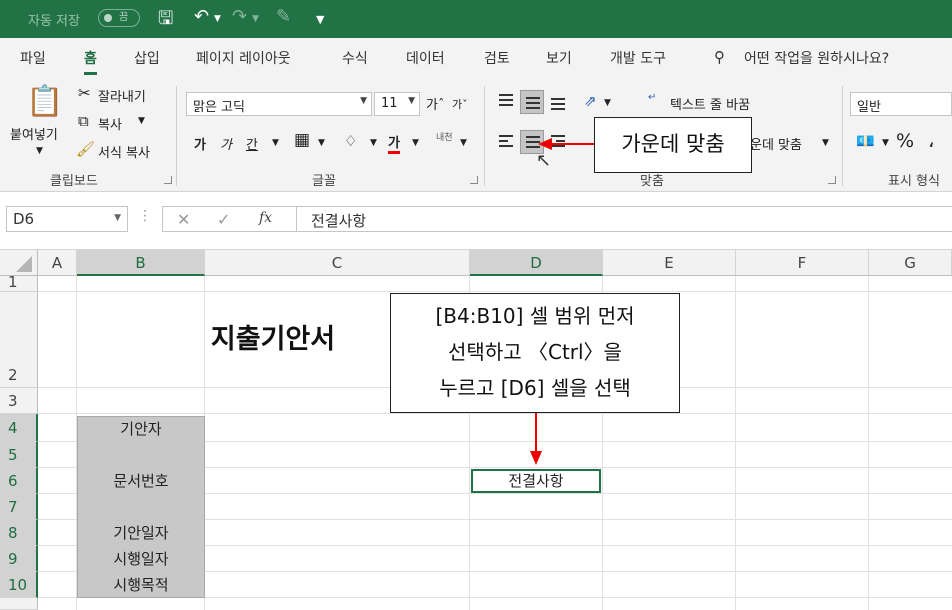 The width and height of the screenshot is (952, 610). What do you see at coordinates (119, 18) in the screenshot?
I see `autosave-toggle: 끔` at bounding box center [119, 18].